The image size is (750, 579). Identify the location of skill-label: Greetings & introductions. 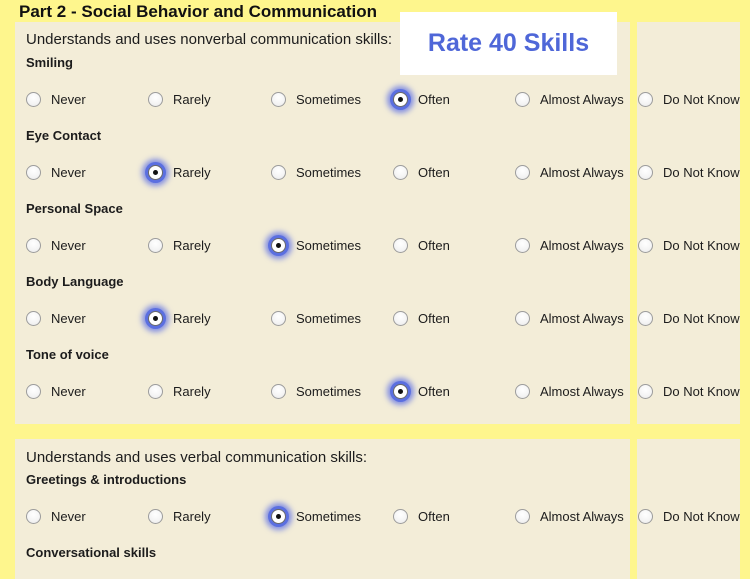
(106, 479).